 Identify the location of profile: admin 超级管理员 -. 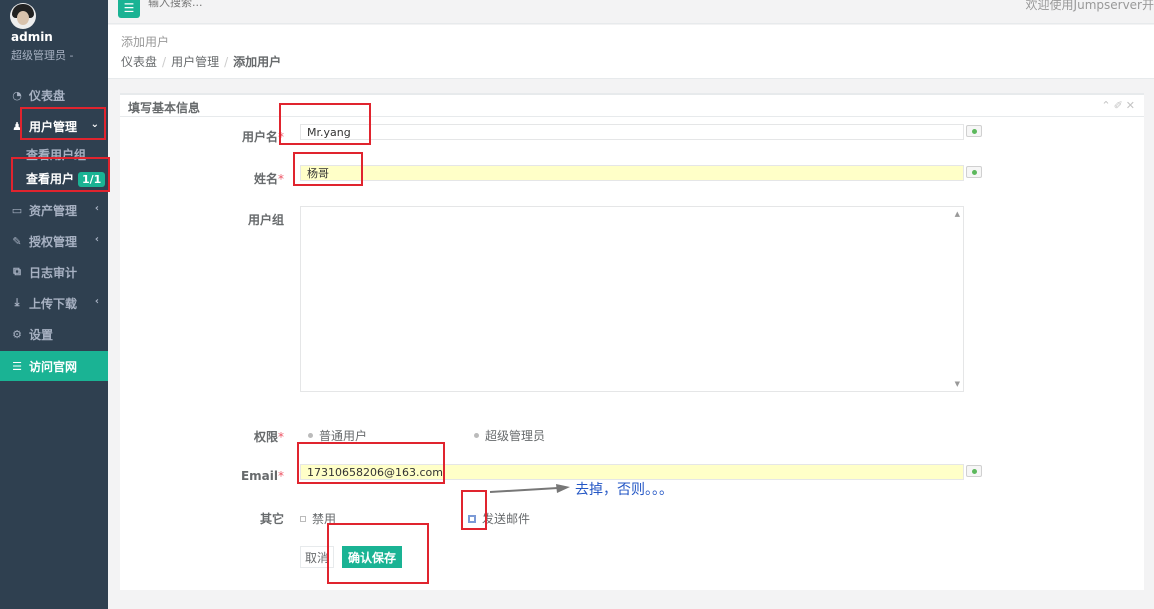
(54, 33).